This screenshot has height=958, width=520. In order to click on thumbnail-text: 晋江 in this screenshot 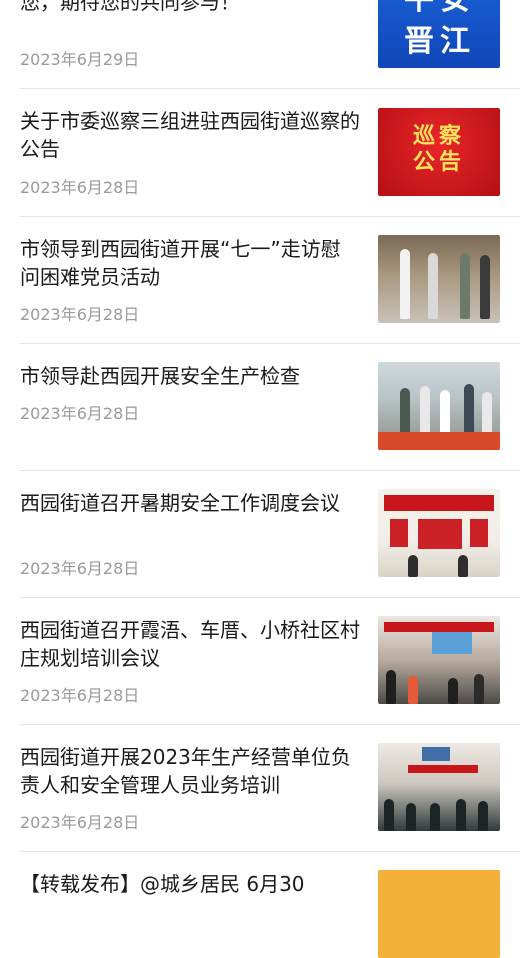, I will do `click(440, 41)`.